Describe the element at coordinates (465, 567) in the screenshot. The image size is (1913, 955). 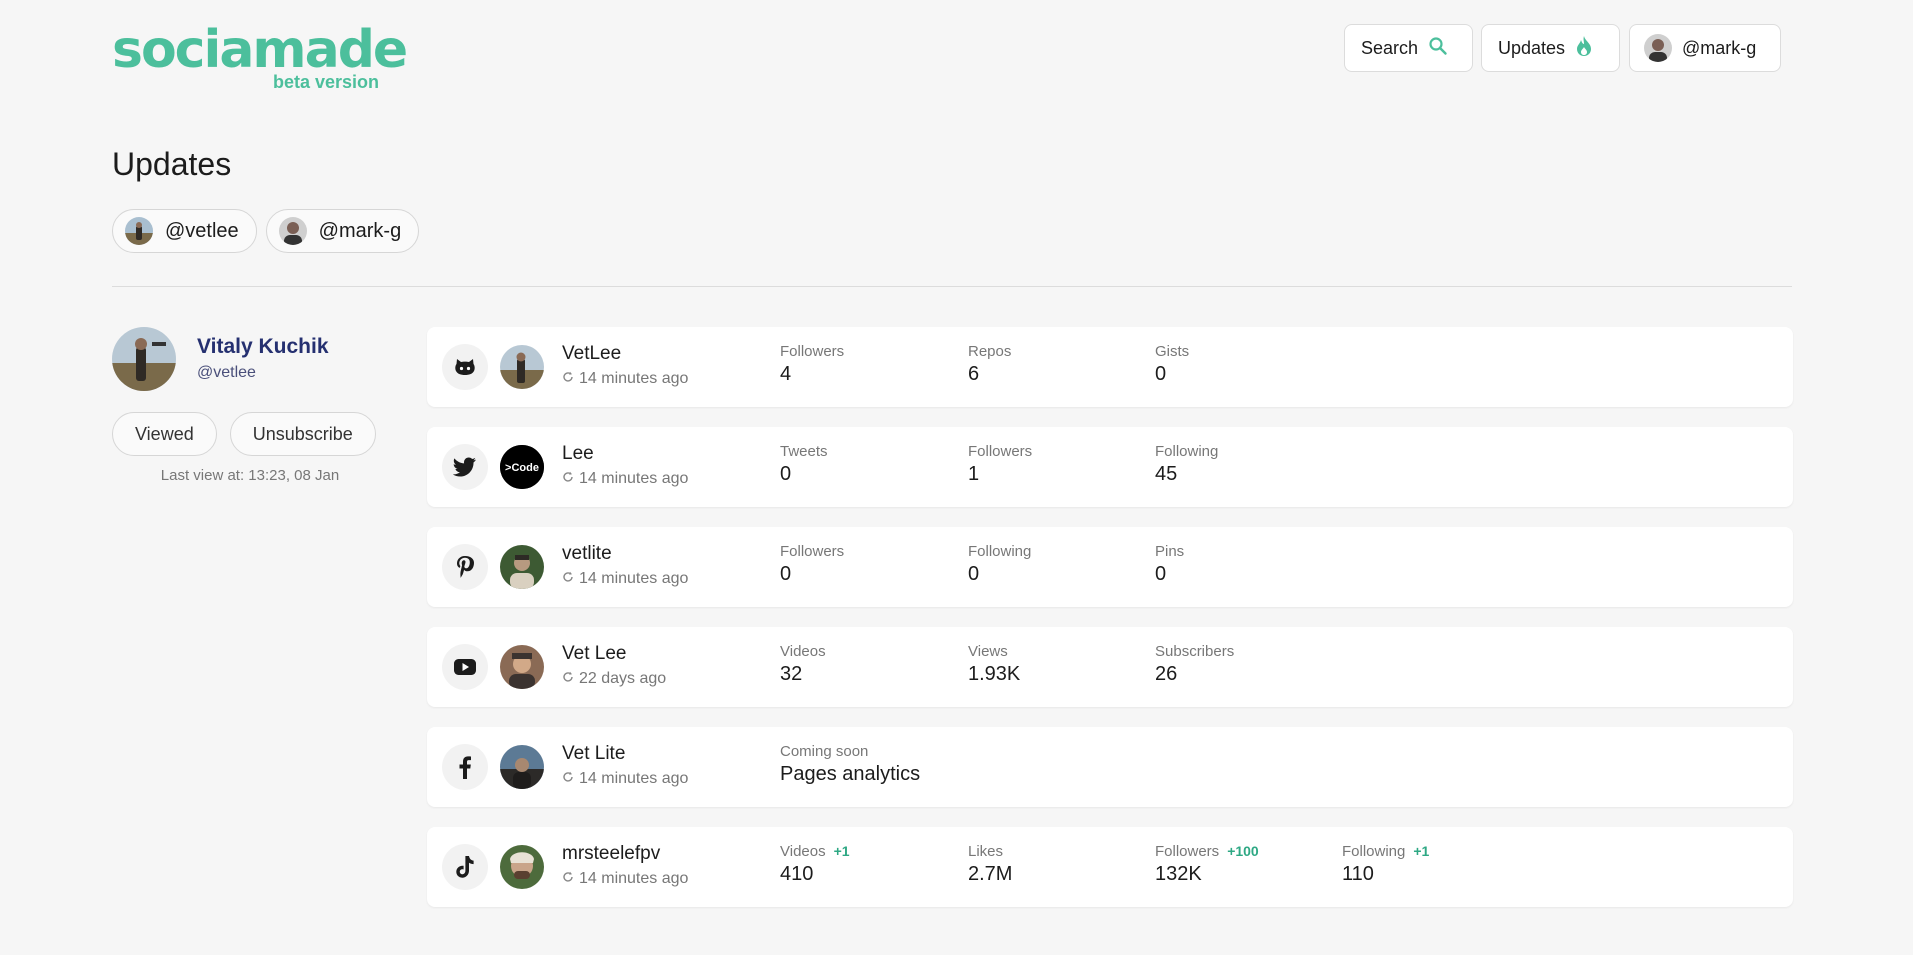
I see `pinterest-icon` at that location.